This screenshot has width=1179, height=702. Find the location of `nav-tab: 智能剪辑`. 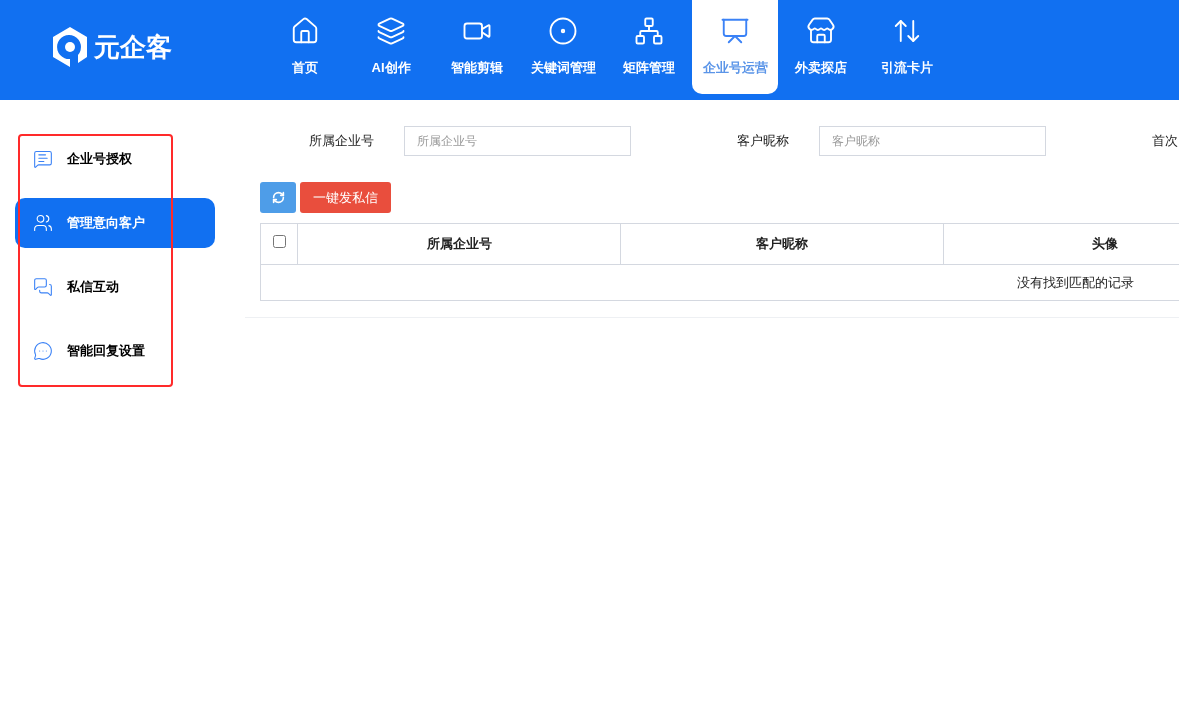

nav-tab: 智能剪辑 is located at coordinates (477, 47).